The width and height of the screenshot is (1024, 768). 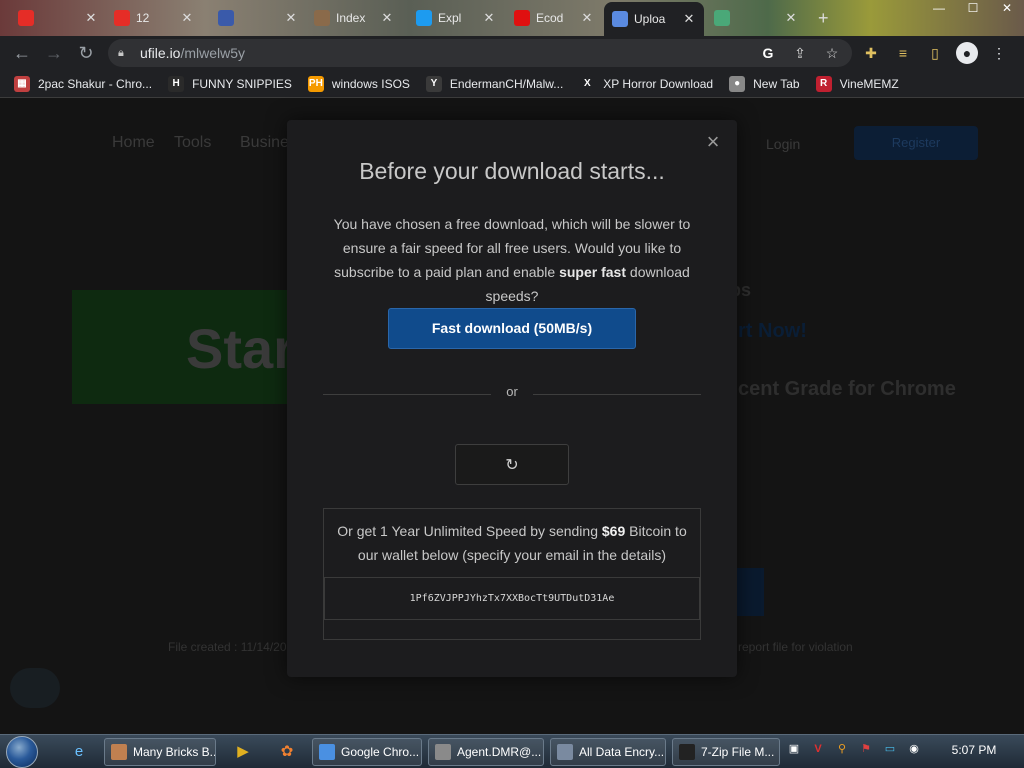 What do you see at coordinates (154, 18) in the screenshot?
I see `tab-1: 12 ✕` at bounding box center [154, 18].